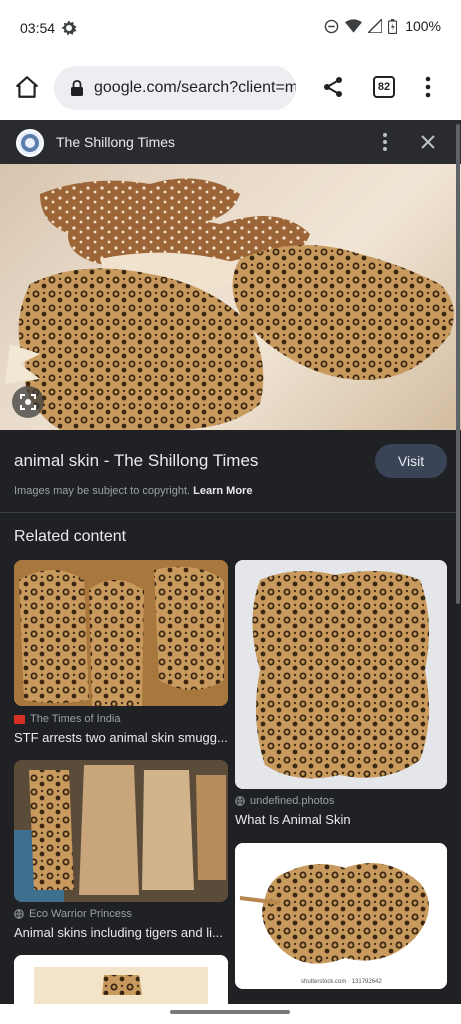 This screenshot has height=1024, width=461. What do you see at coordinates (115, 142) in the screenshot?
I see `source-name: The Shillong Times` at bounding box center [115, 142].